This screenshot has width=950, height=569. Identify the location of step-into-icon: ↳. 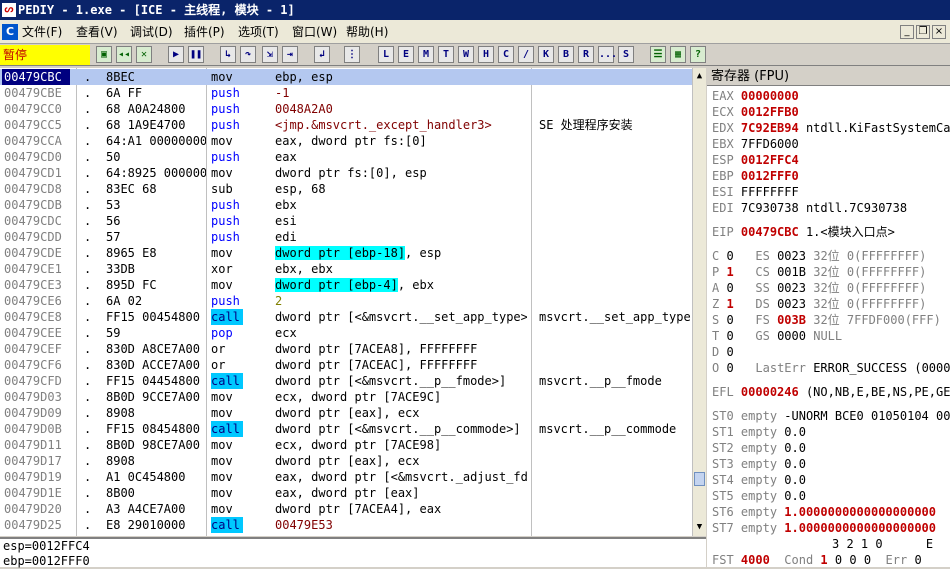
(228, 54).